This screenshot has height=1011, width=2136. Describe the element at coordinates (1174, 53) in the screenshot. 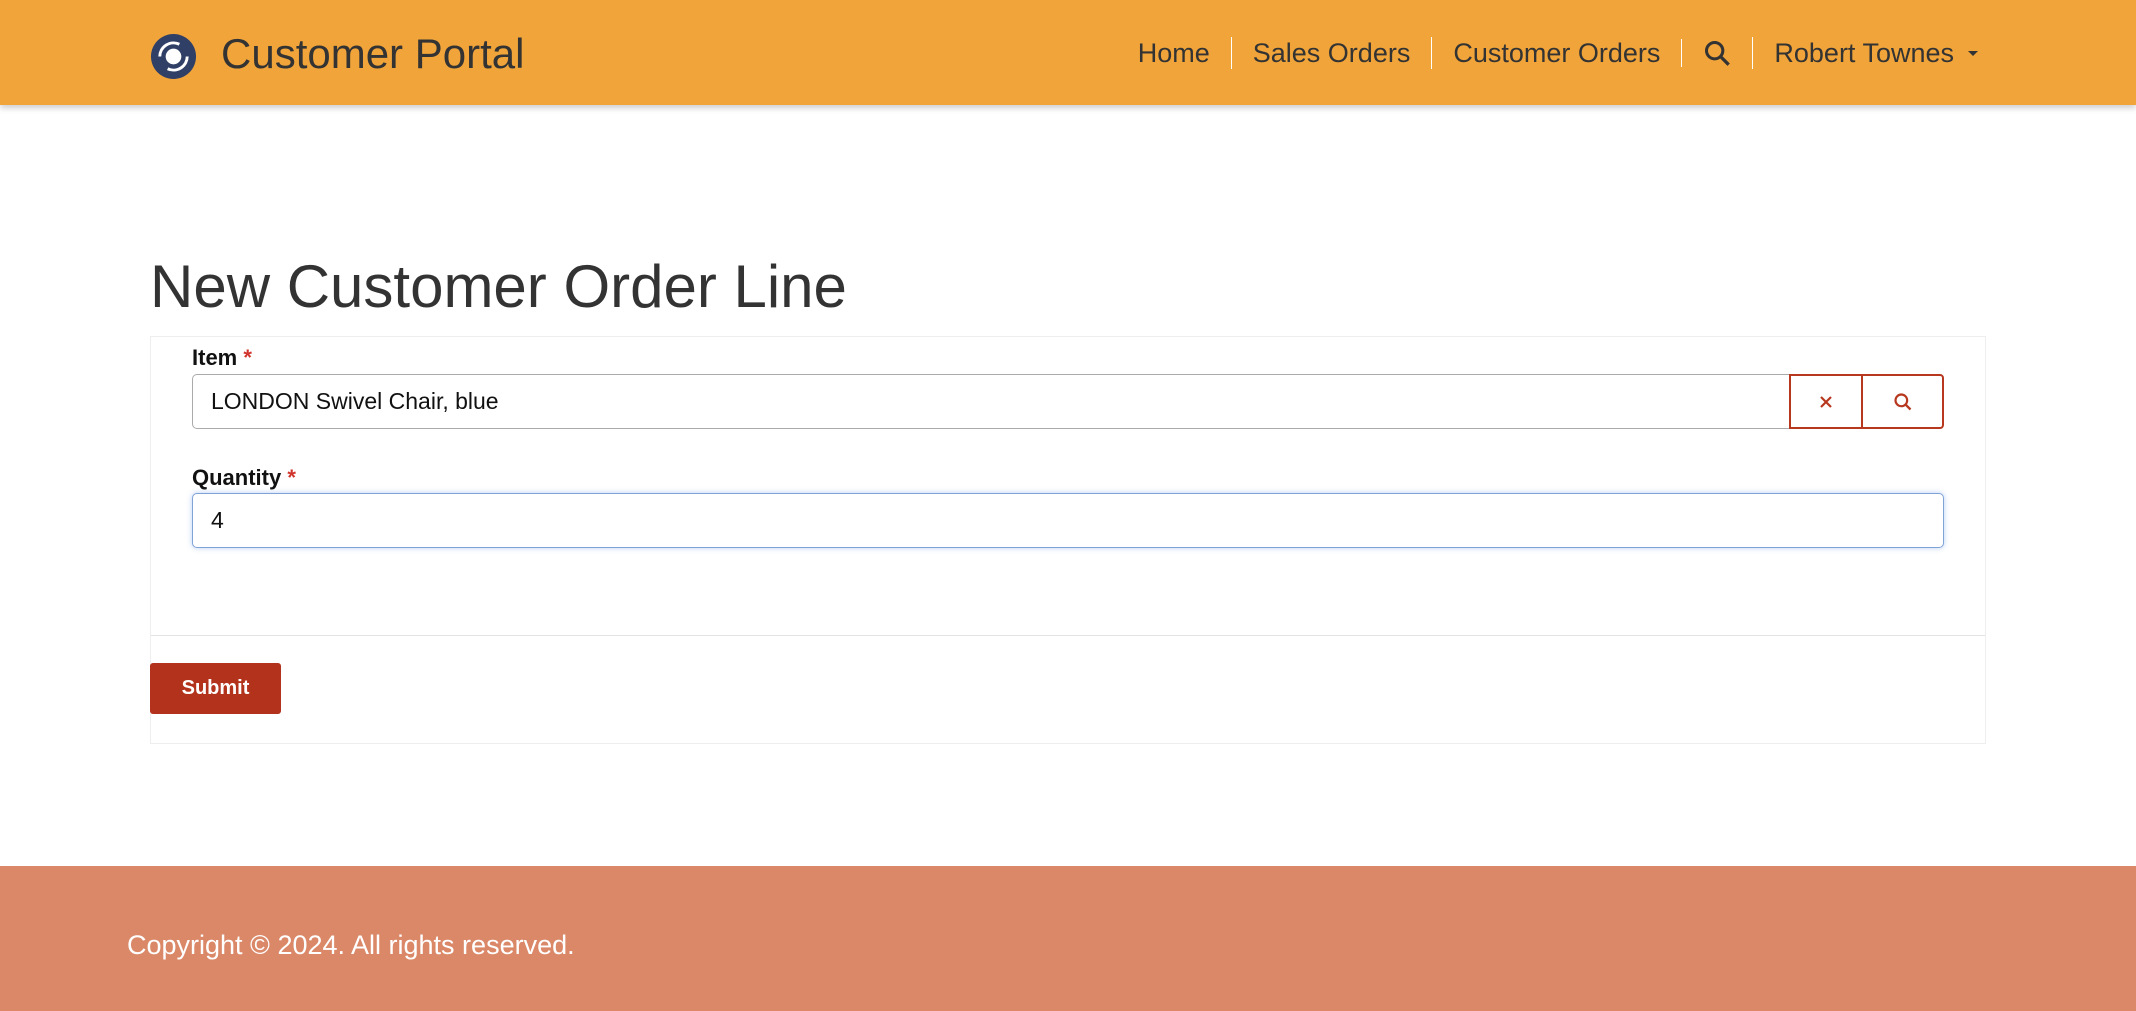

I see `nav-home: Home` at that location.